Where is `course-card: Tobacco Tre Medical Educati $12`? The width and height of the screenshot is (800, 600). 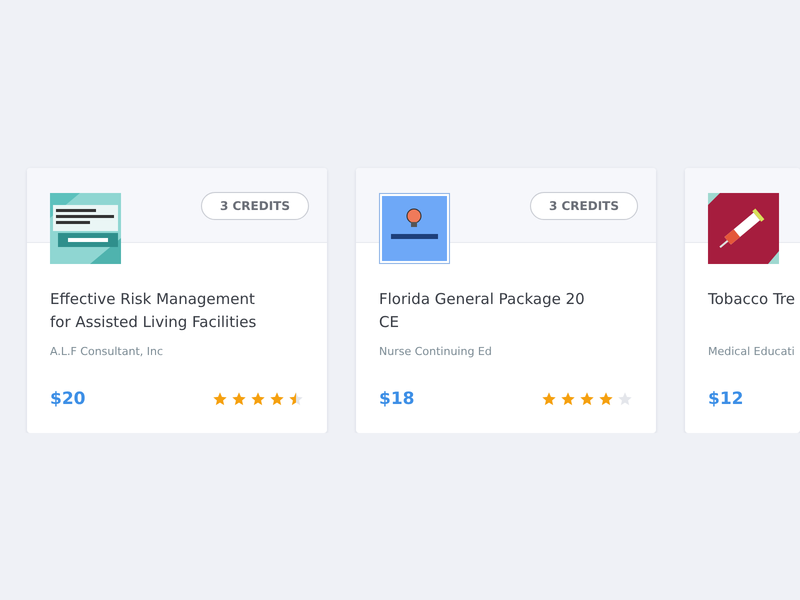
course-card: Tobacco Tre Medical Educati $12 is located at coordinates (742, 300).